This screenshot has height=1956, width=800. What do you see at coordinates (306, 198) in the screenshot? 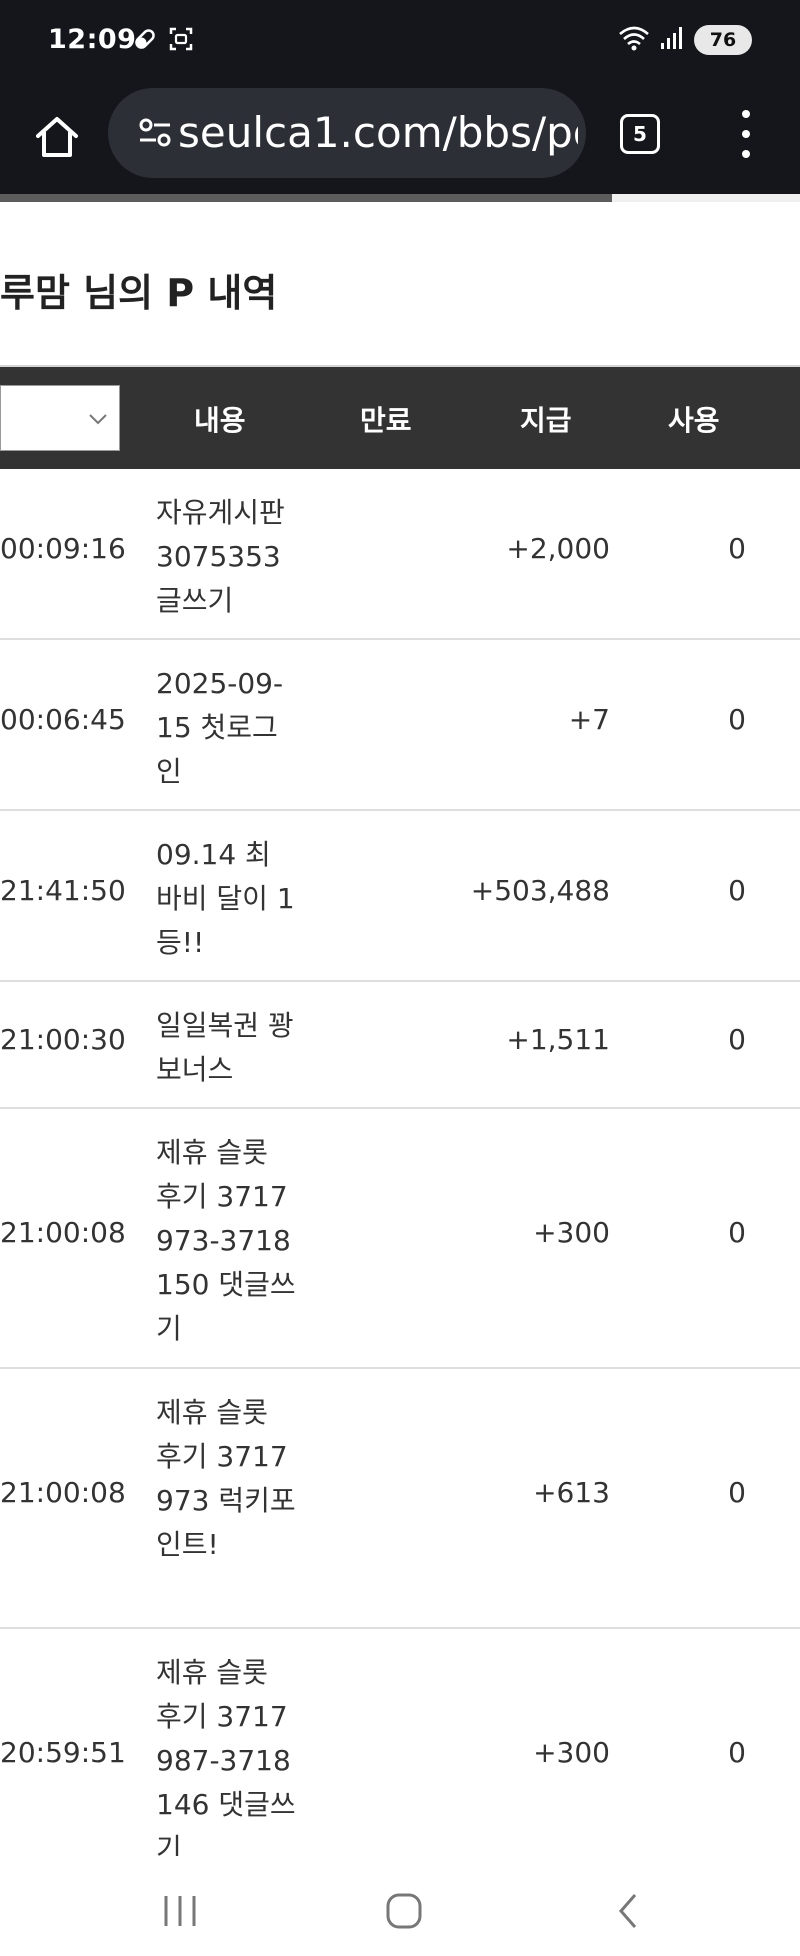
I see `page-load-progress-fill` at bounding box center [306, 198].